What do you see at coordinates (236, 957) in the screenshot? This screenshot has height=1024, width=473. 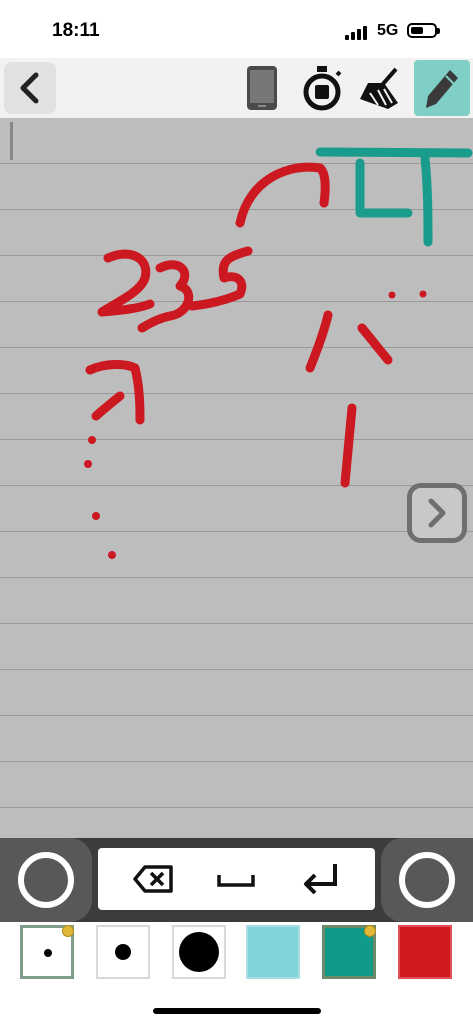 I see `pen-palette` at bounding box center [236, 957].